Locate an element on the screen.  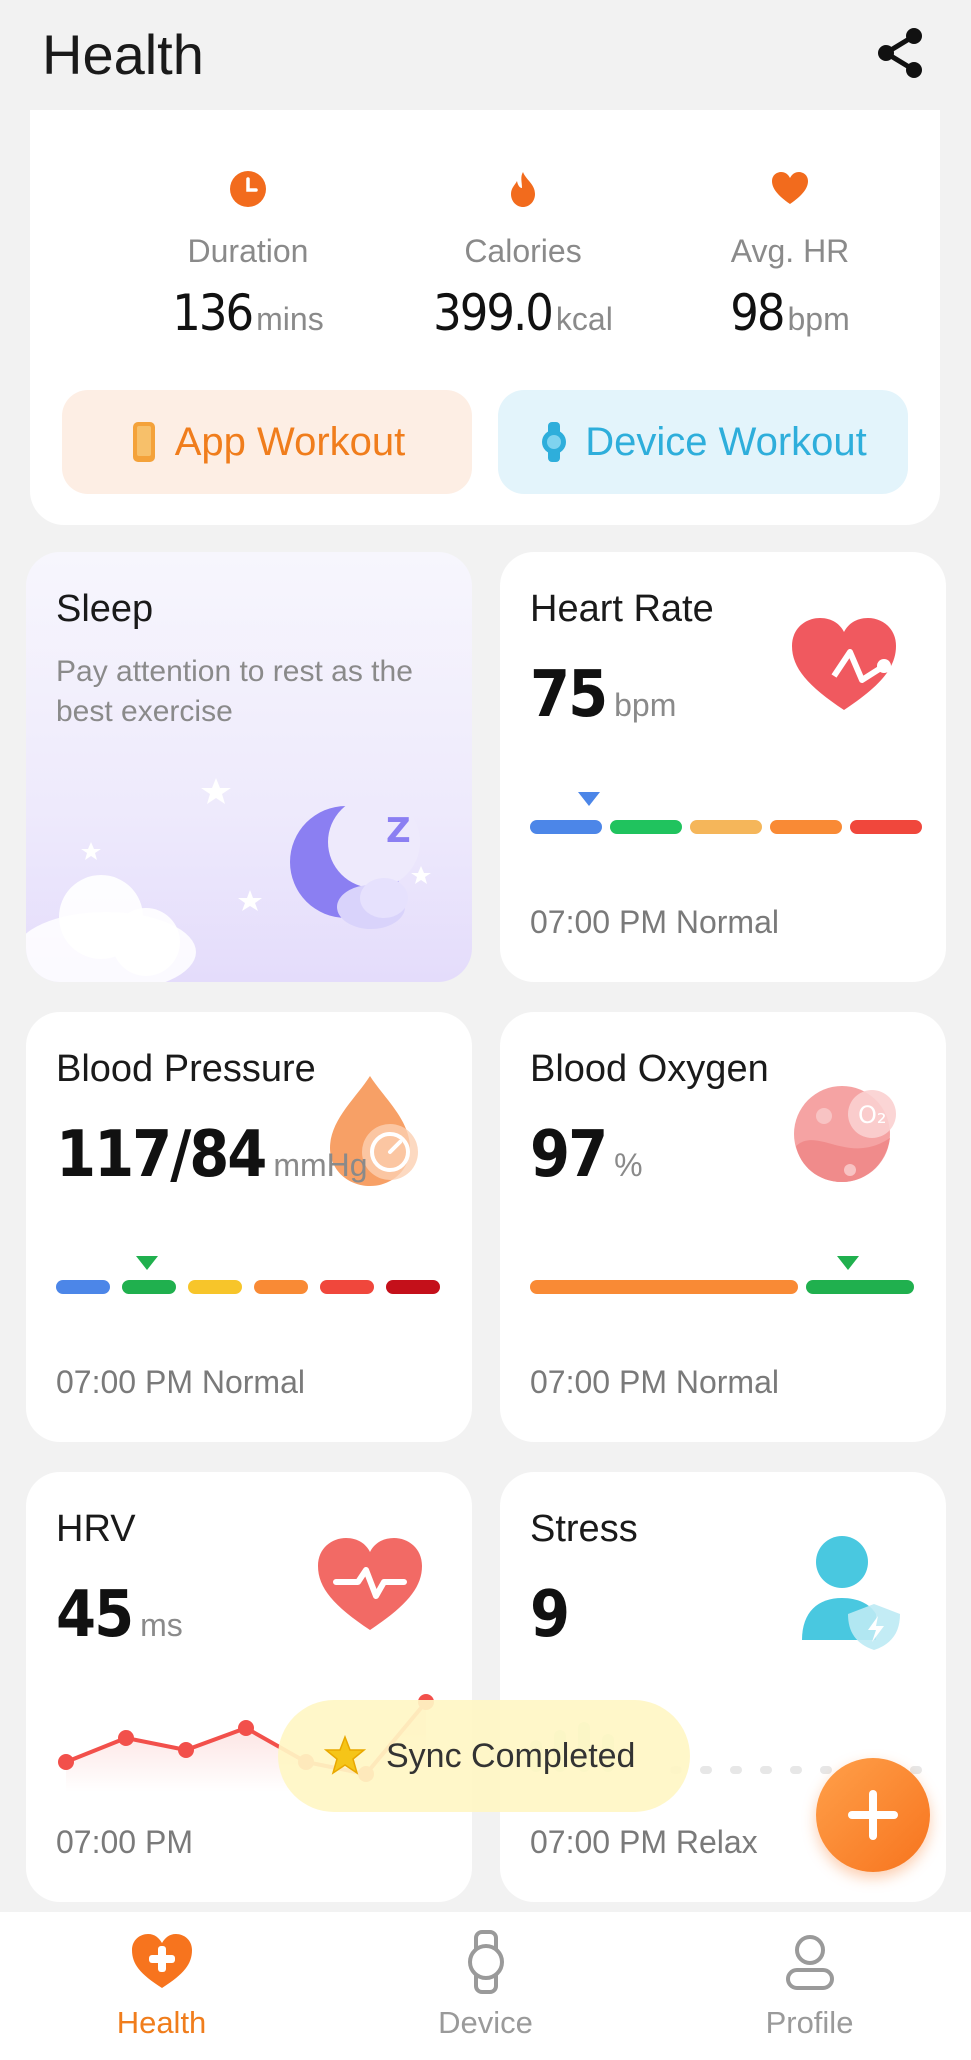
hrv-unit: ms is located at coordinates (161, 1625).